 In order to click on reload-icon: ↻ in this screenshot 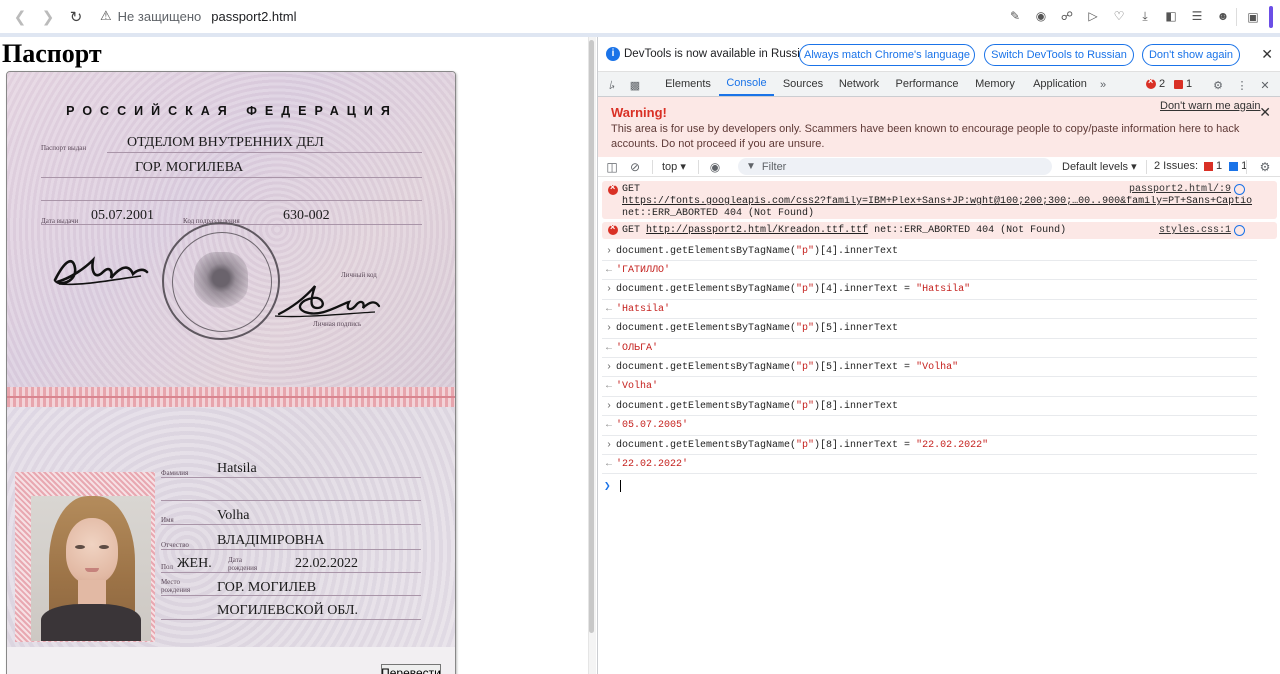, I will do `click(76, 17)`.